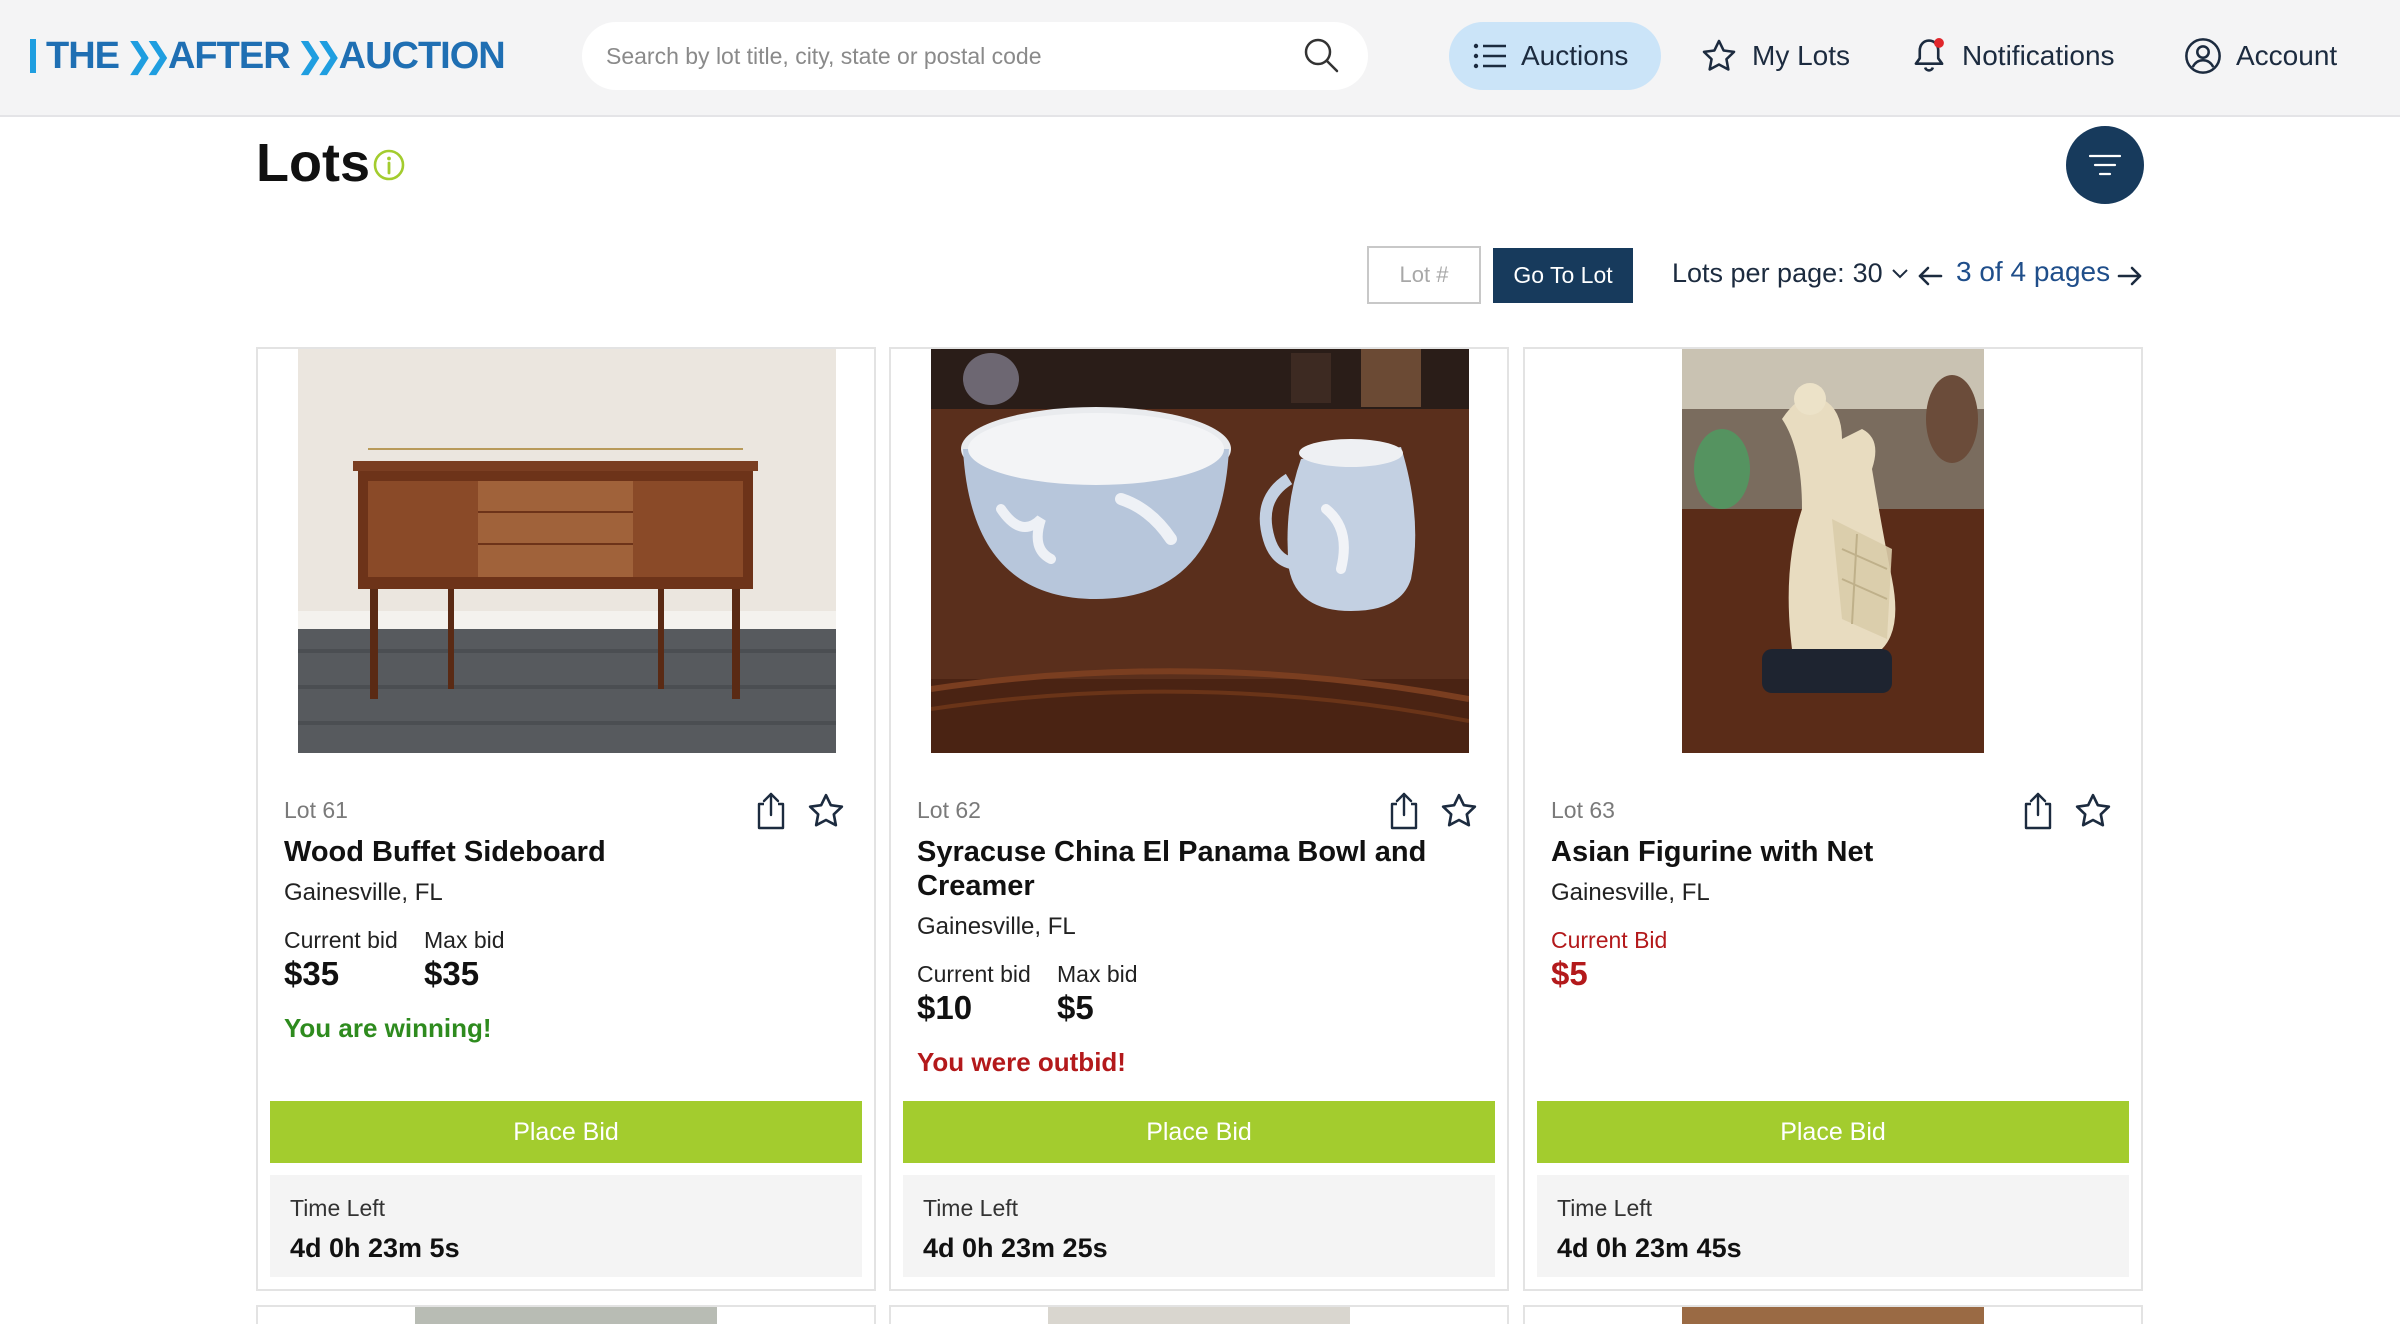 The image size is (2400, 1324). I want to click on next-page-arrow-icon, so click(2130, 276).